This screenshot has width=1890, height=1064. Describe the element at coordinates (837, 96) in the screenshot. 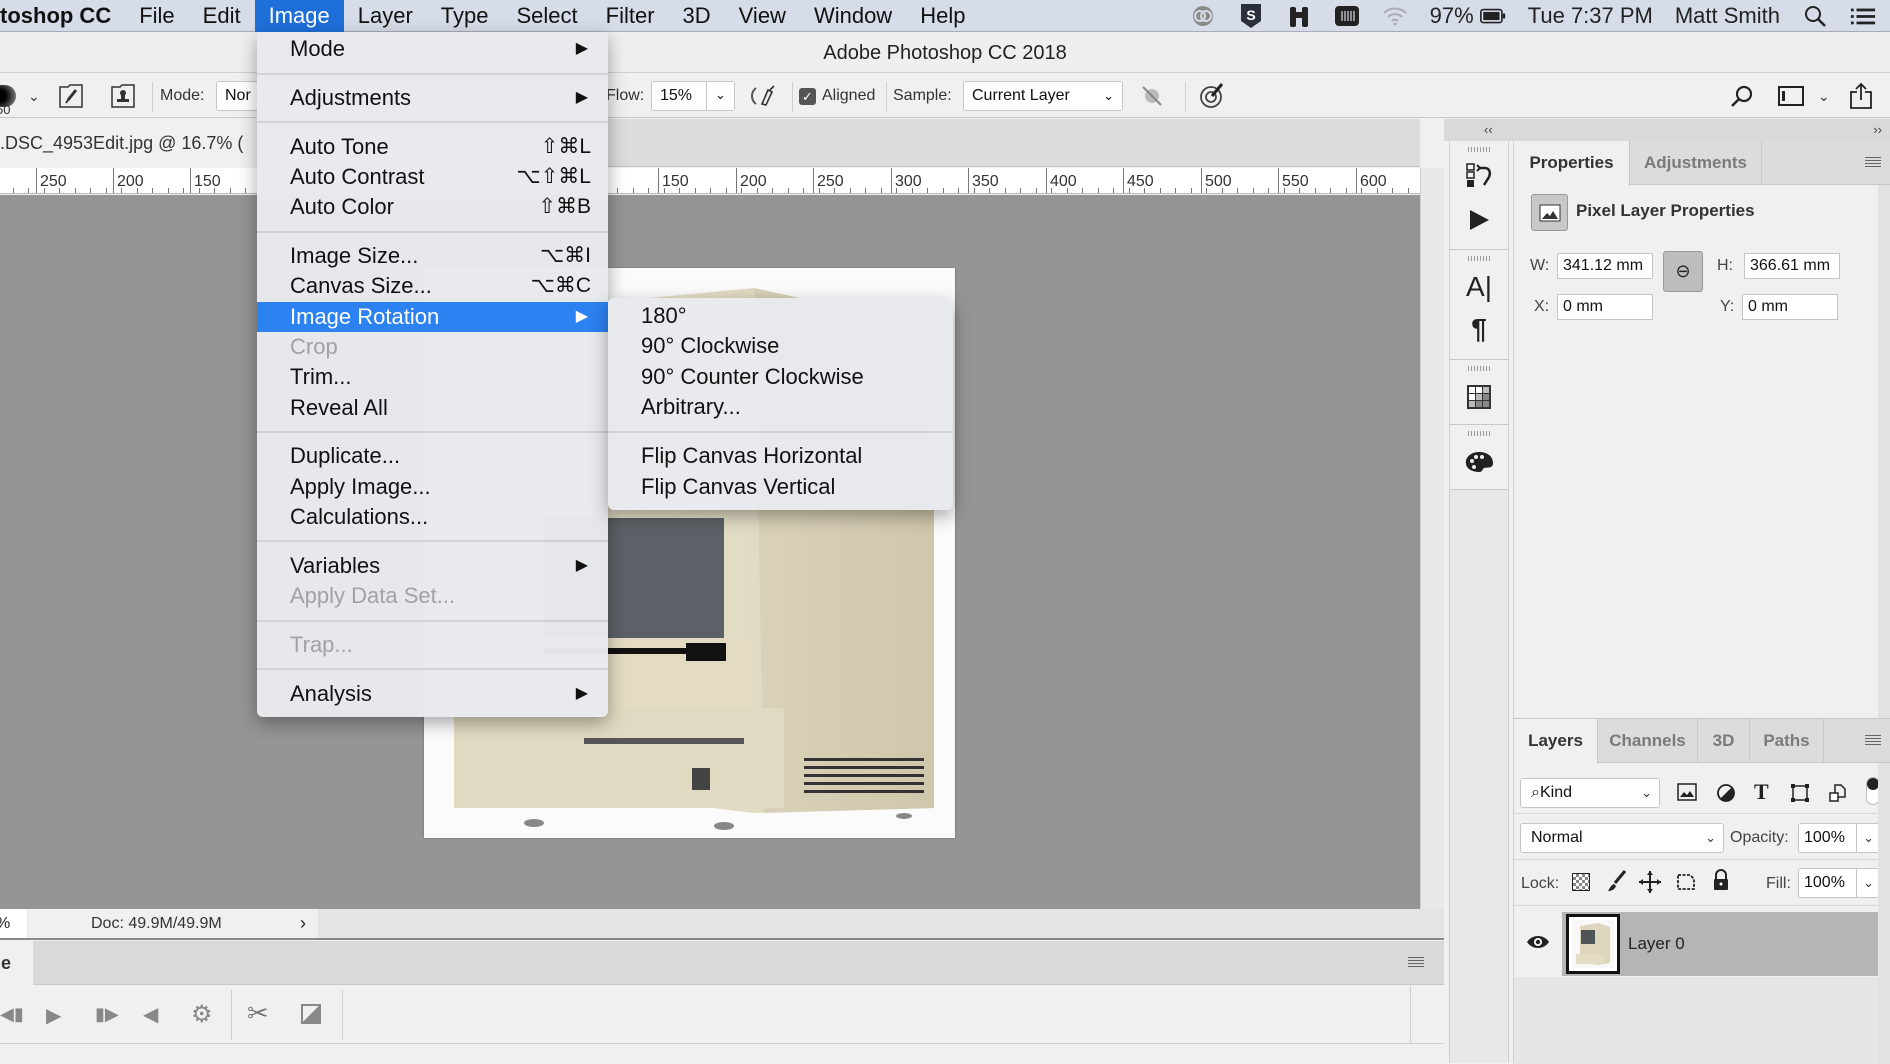

I see `aligned-checkbox: ✓ Aligned` at that location.